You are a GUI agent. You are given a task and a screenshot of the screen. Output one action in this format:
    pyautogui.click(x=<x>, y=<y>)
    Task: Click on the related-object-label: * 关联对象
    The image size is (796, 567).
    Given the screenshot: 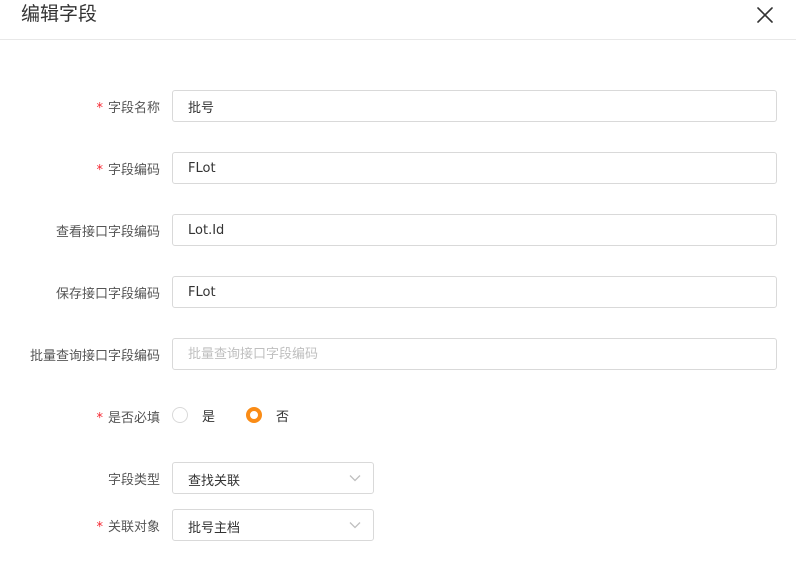 What is the action you would take?
    pyautogui.click(x=128, y=527)
    